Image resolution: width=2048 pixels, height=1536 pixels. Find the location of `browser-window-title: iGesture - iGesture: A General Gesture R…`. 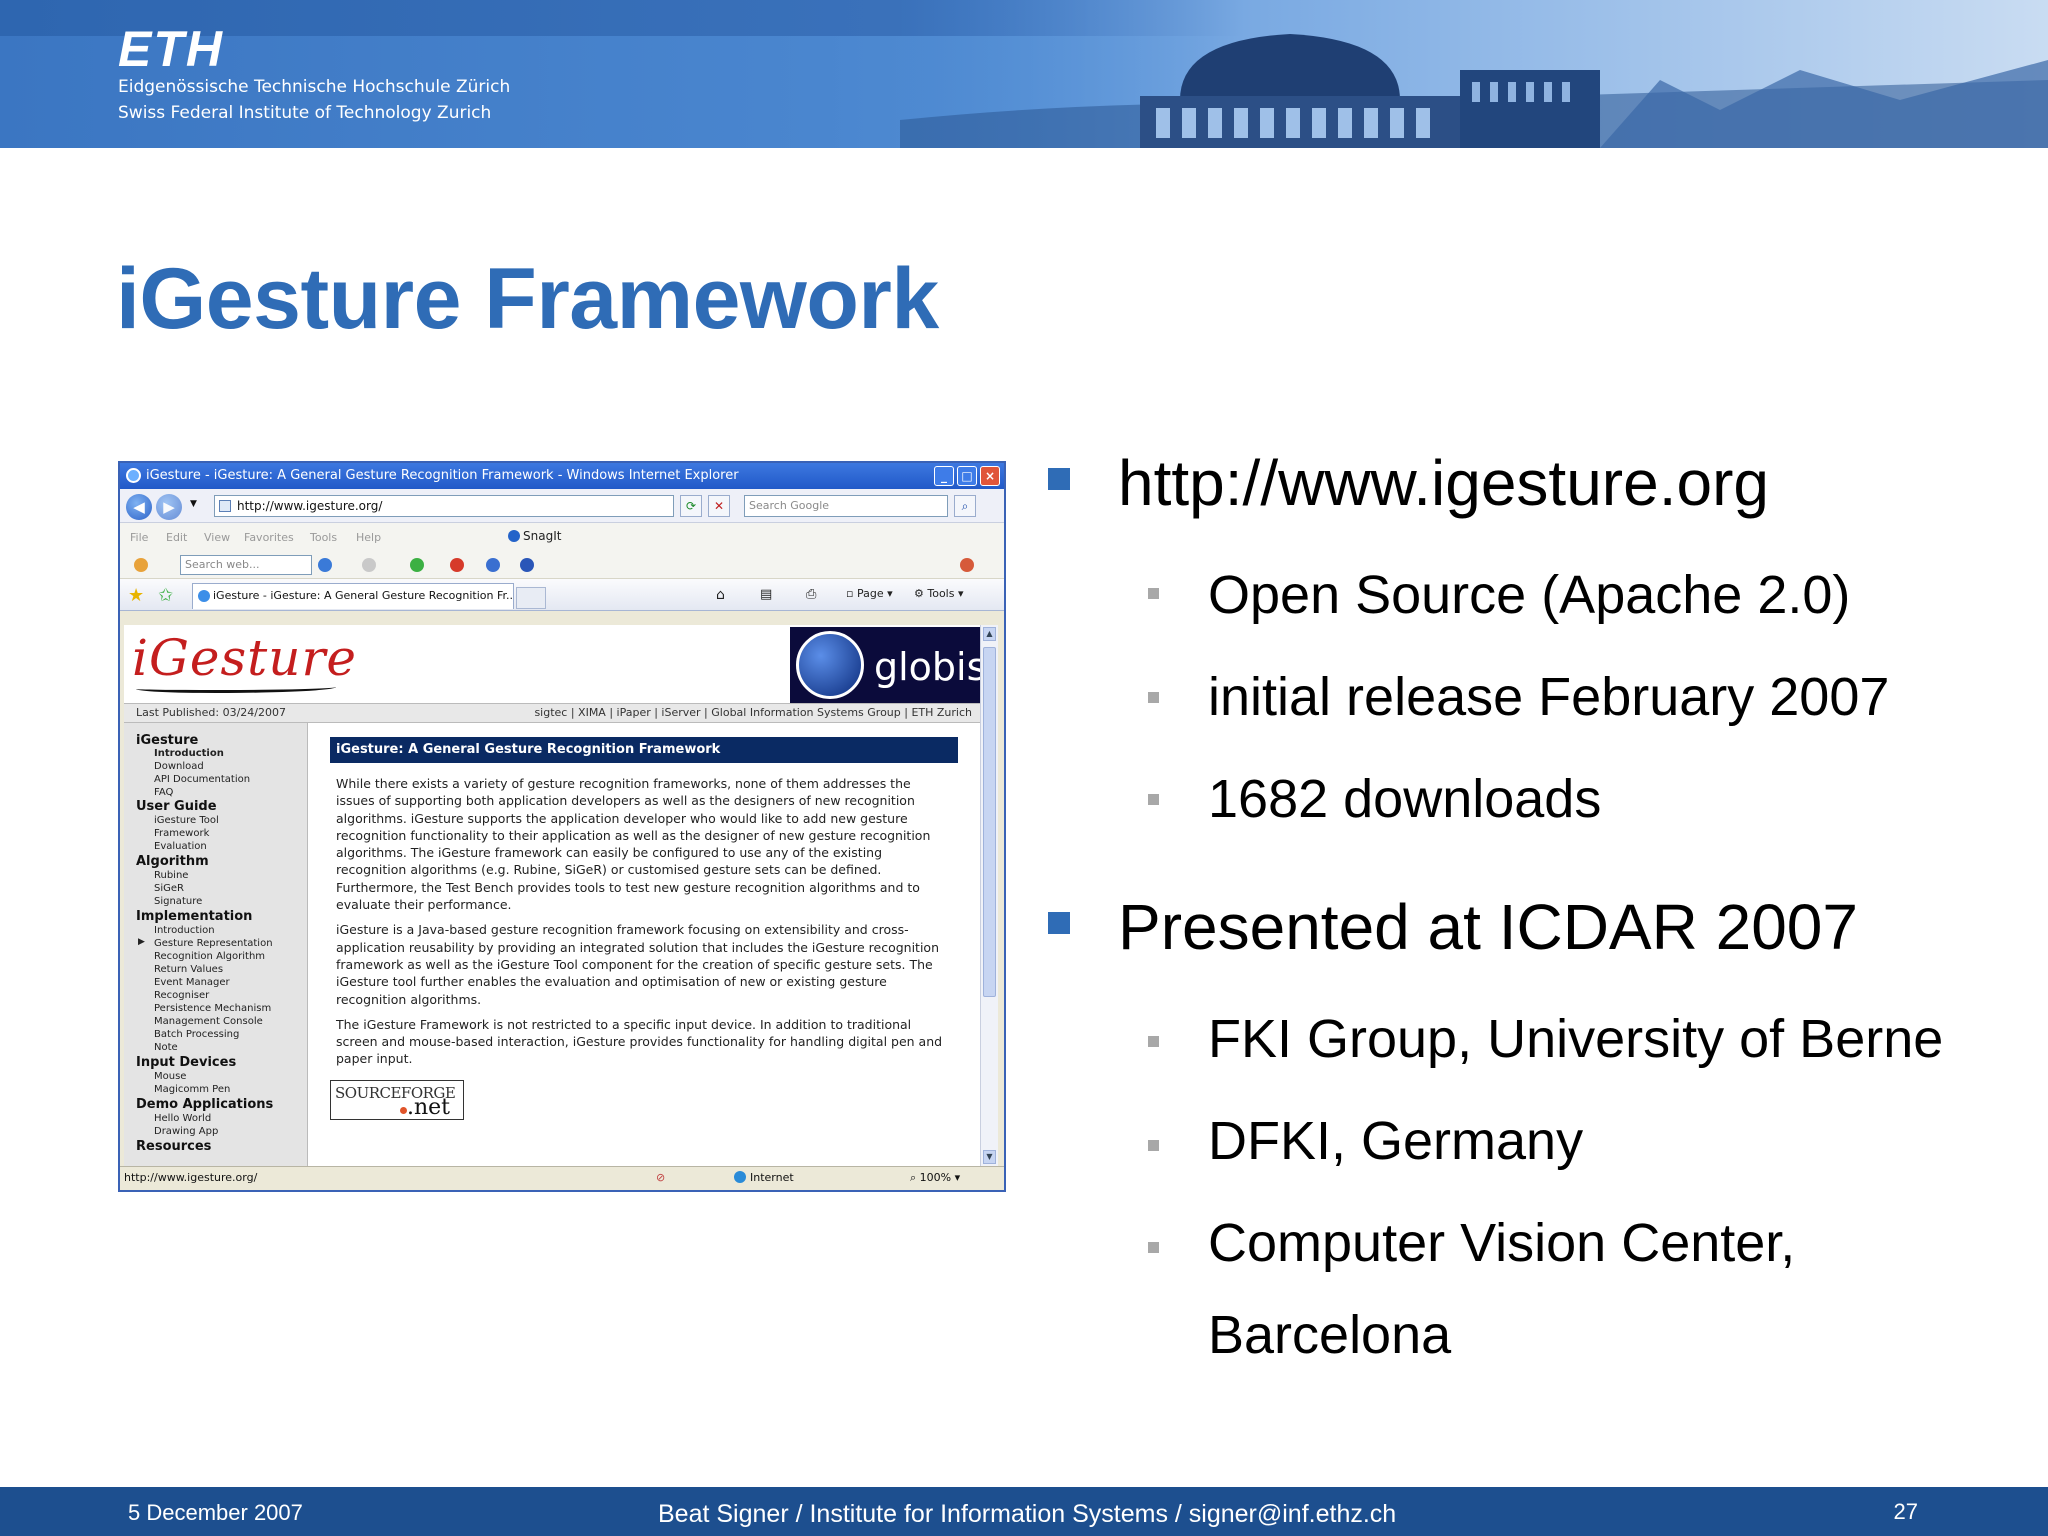

browser-window-title: iGesture - iGesture: A General Gesture R… is located at coordinates (442, 475).